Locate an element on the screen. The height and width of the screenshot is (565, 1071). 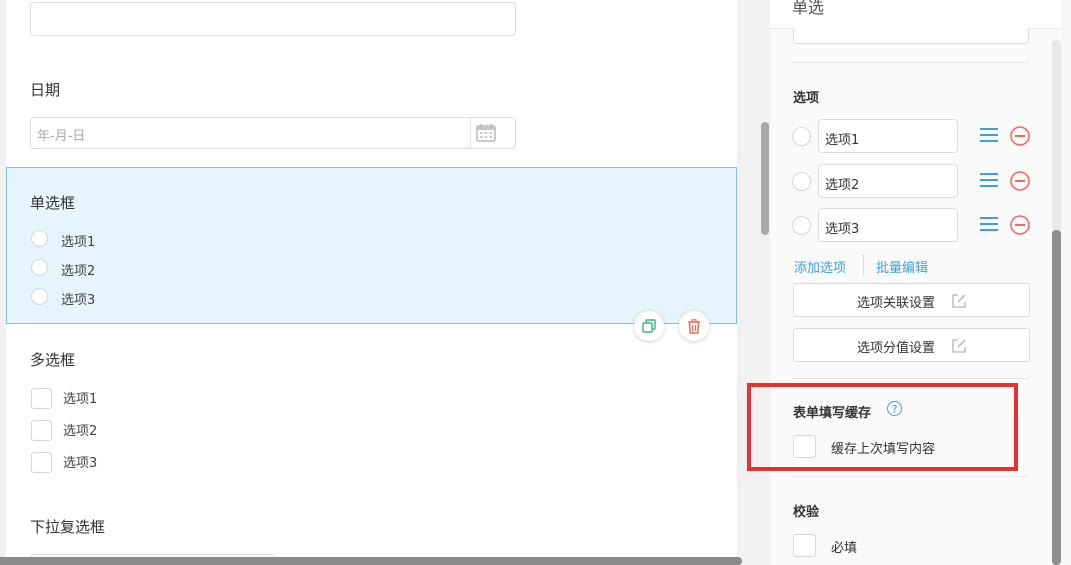
option-score-button: 选项分值设置 is located at coordinates (911, 345).